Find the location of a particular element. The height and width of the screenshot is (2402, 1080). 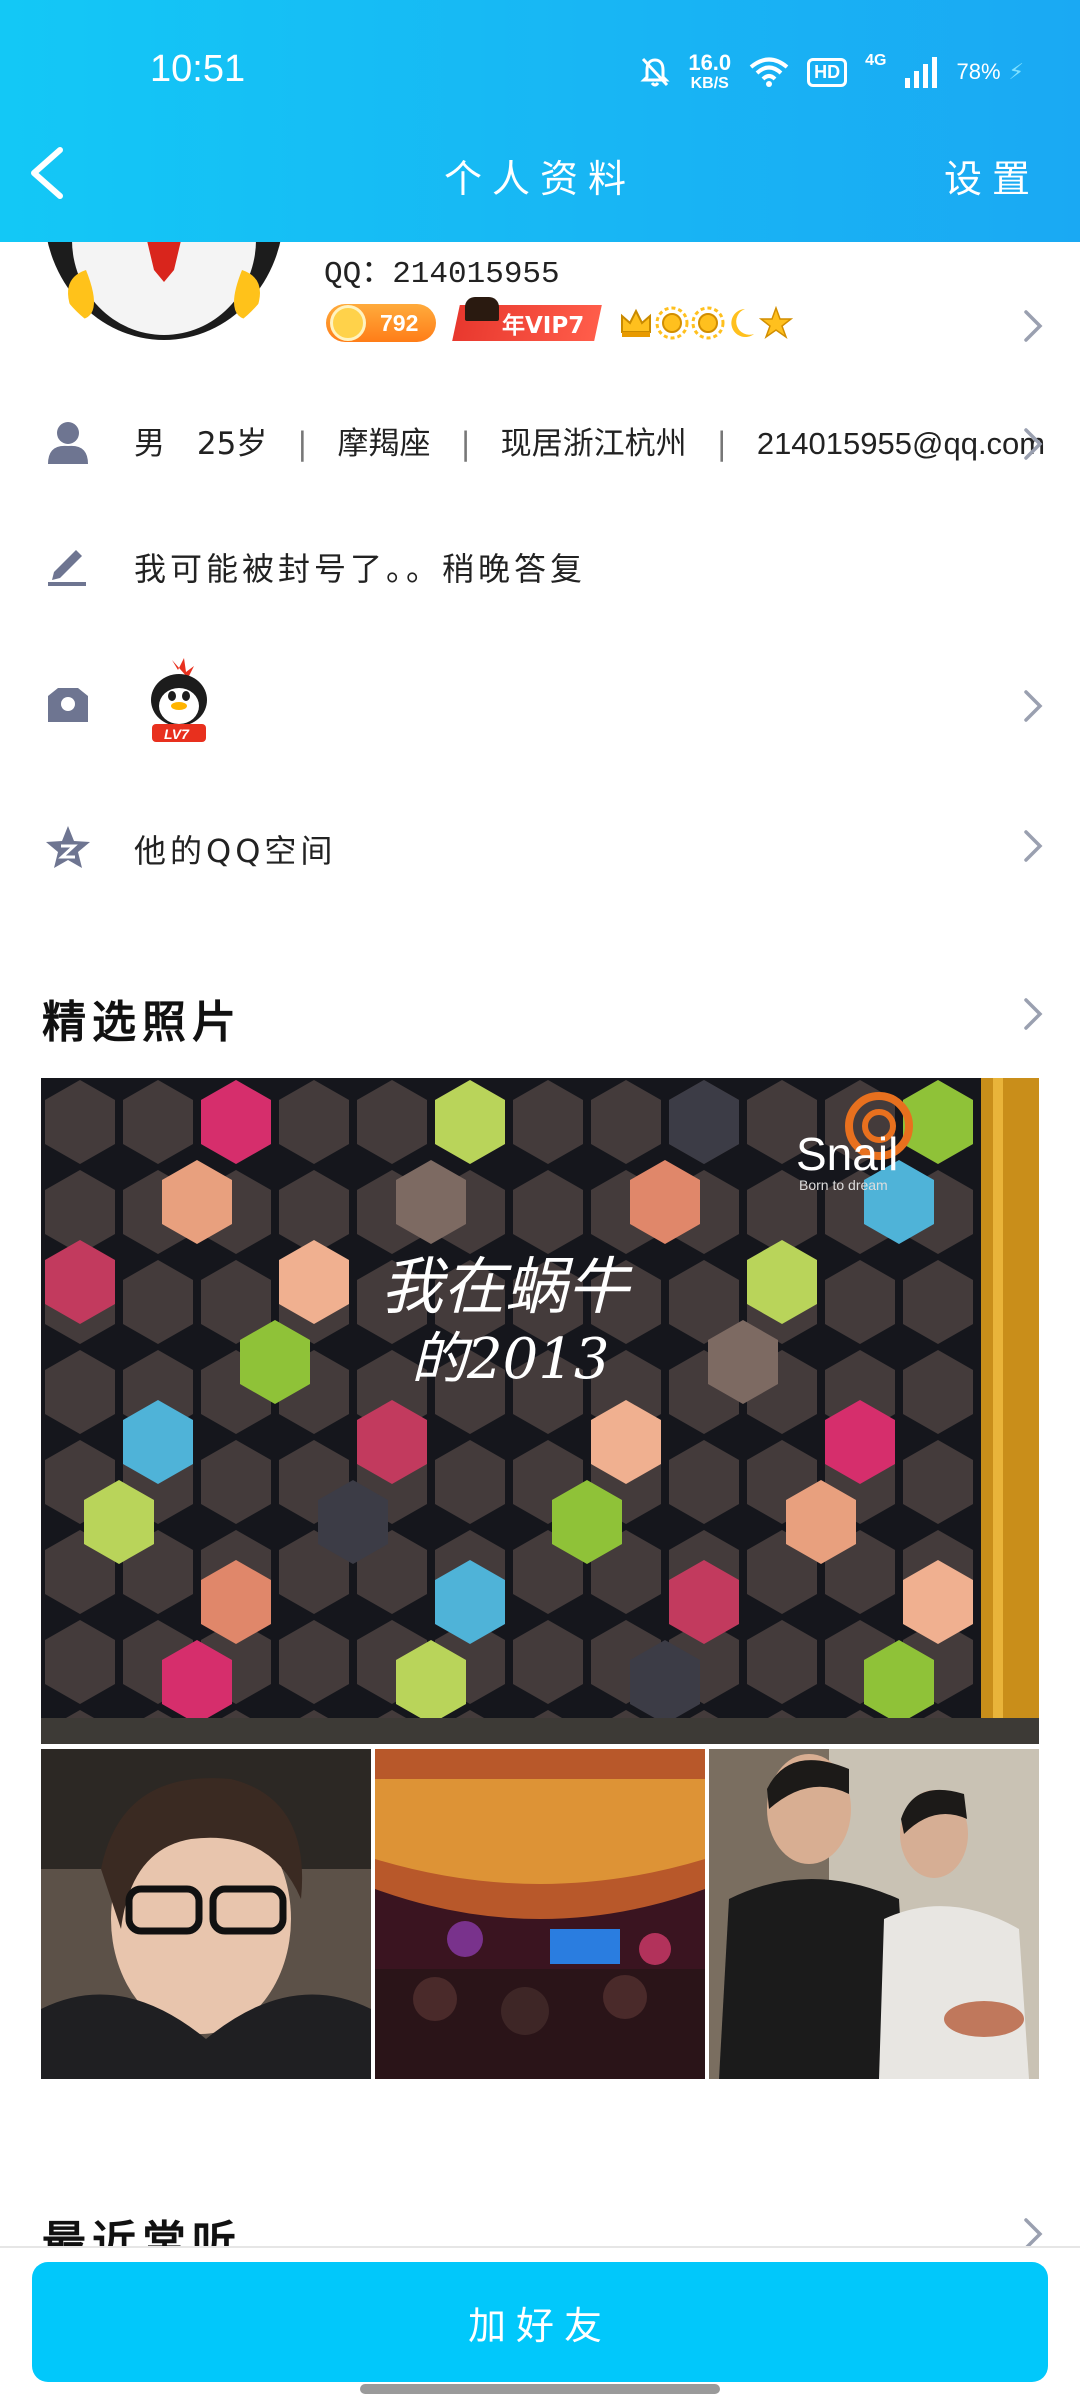

status-icons: 16.0 KB/S HD 4G 78% ⚡ is located at coordinates (832, 72).